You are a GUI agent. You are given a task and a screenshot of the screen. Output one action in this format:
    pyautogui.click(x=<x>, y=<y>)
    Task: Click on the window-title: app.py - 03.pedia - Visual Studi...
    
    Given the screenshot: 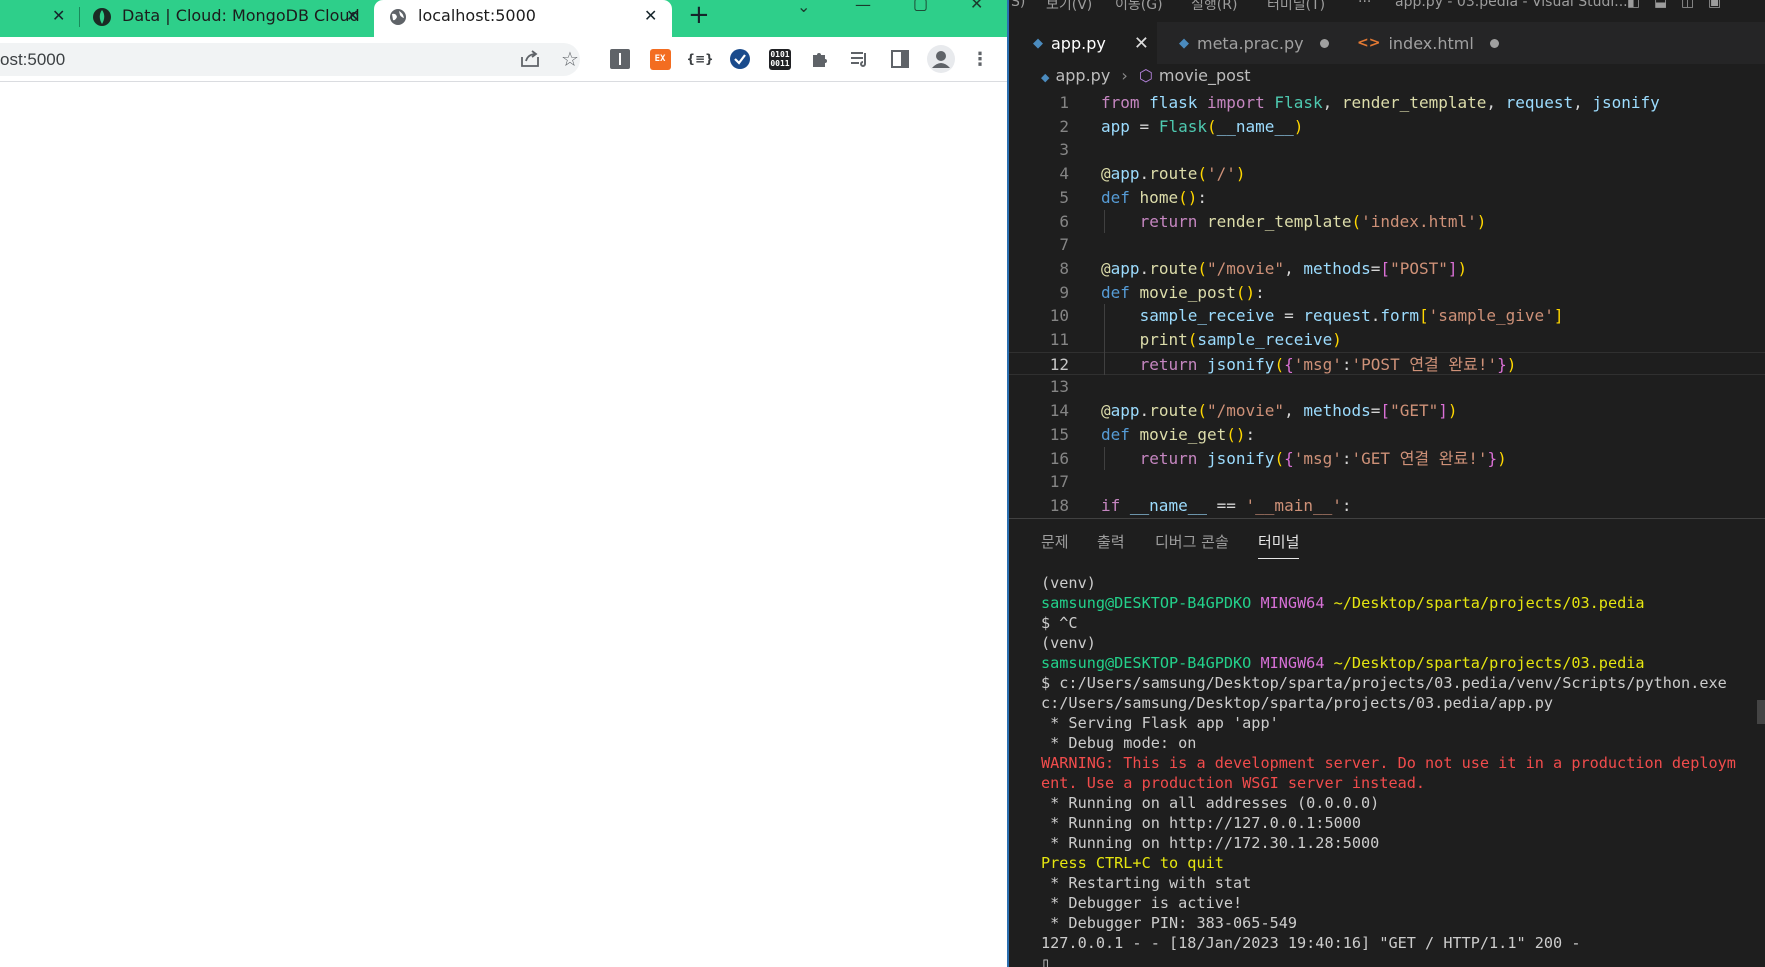 What is the action you would take?
    pyautogui.click(x=1511, y=5)
    